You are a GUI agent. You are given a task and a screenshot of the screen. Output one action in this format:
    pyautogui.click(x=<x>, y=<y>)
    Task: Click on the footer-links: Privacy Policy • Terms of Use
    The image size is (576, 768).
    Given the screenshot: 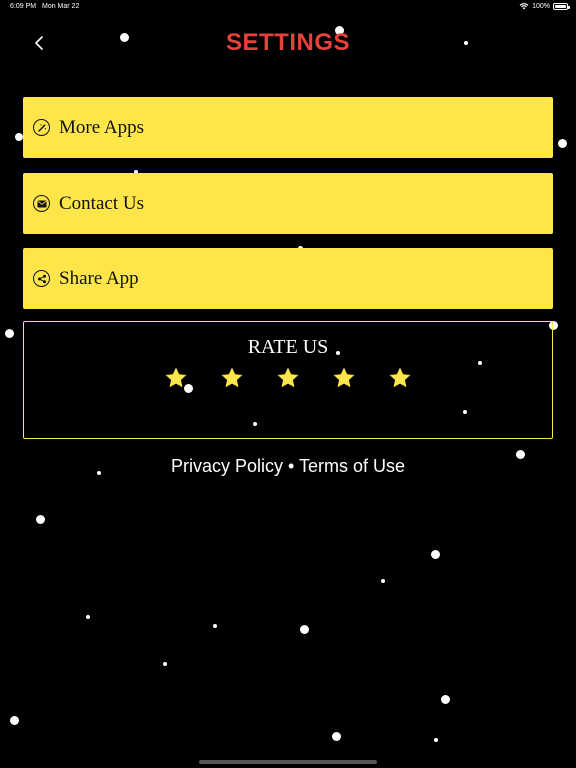 What is the action you would take?
    pyautogui.click(x=288, y=466)
    